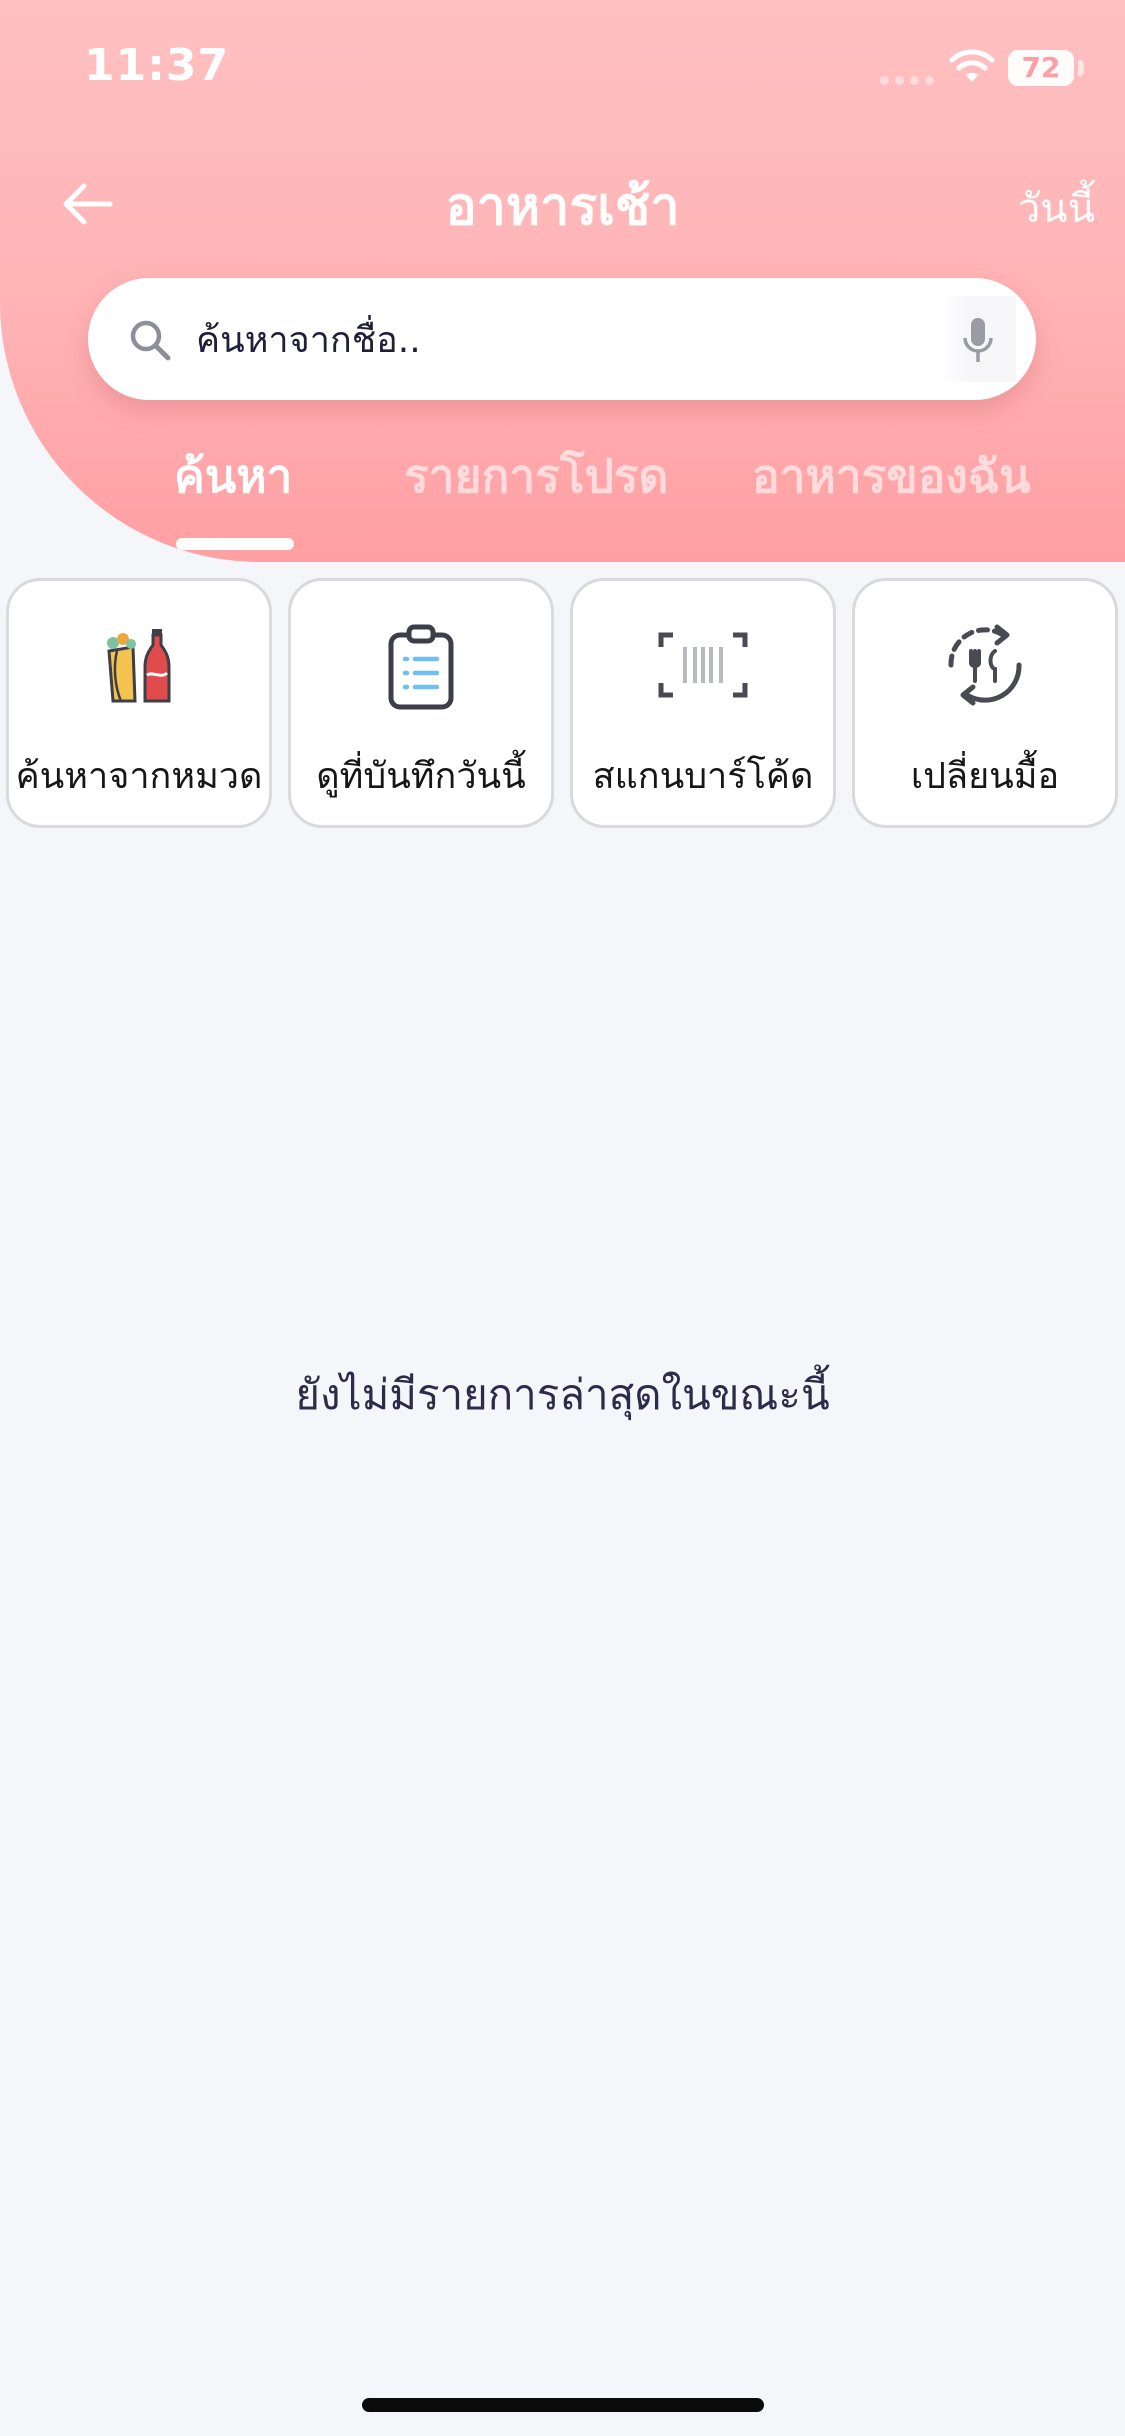  What do you see at coordinates (972, 65) in the screenshot?
I see `wifi-icon` at bounding box center [972, 65].